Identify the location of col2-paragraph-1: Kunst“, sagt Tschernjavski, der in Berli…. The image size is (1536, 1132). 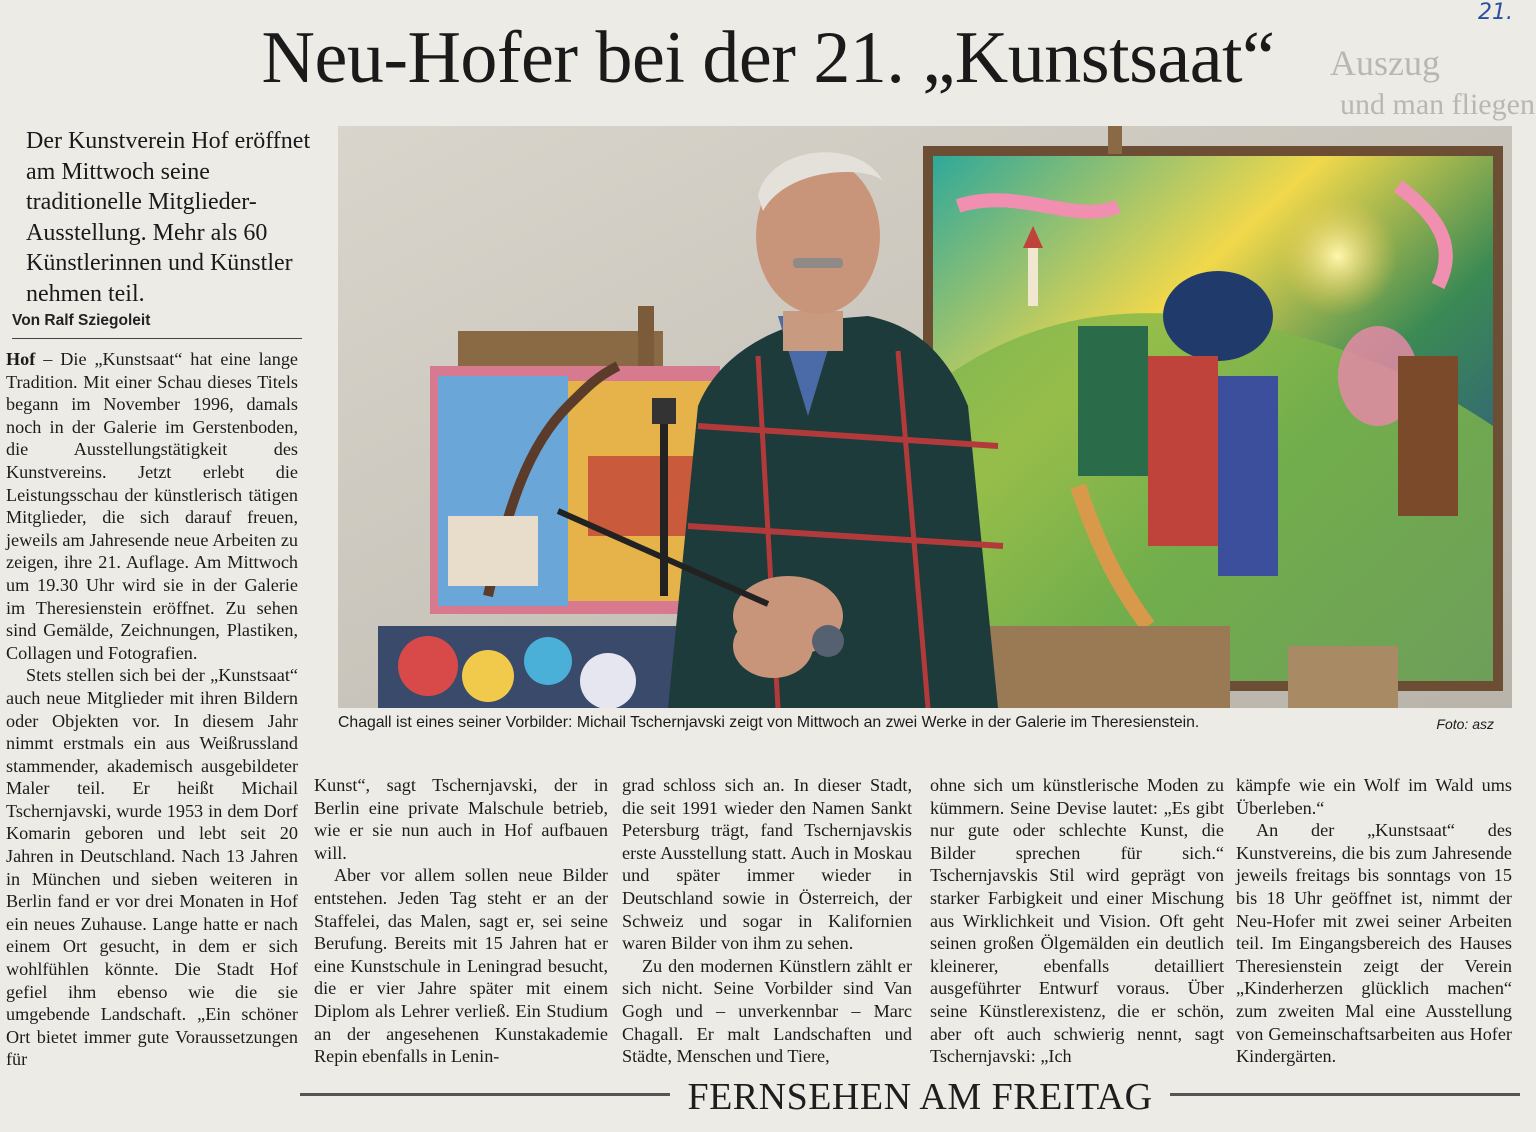
(461, 819).